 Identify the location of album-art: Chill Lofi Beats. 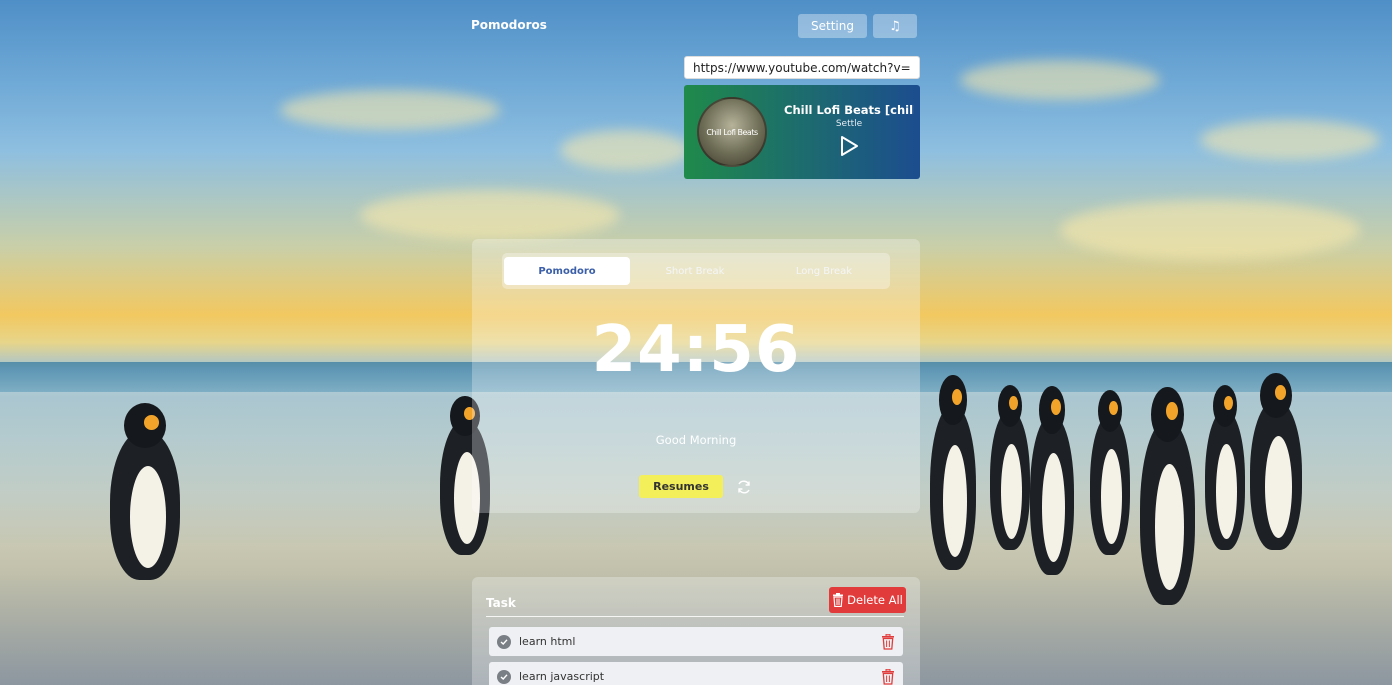
(732, 132).